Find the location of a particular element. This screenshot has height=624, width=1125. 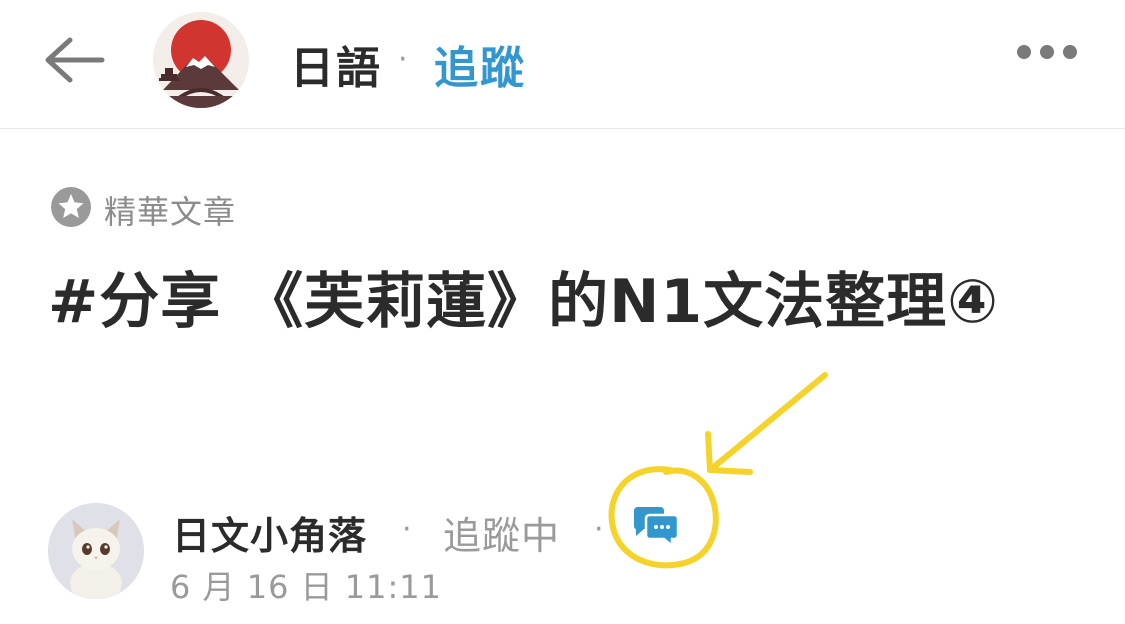

more-dots-icon is located at coordinates (1048, 52).